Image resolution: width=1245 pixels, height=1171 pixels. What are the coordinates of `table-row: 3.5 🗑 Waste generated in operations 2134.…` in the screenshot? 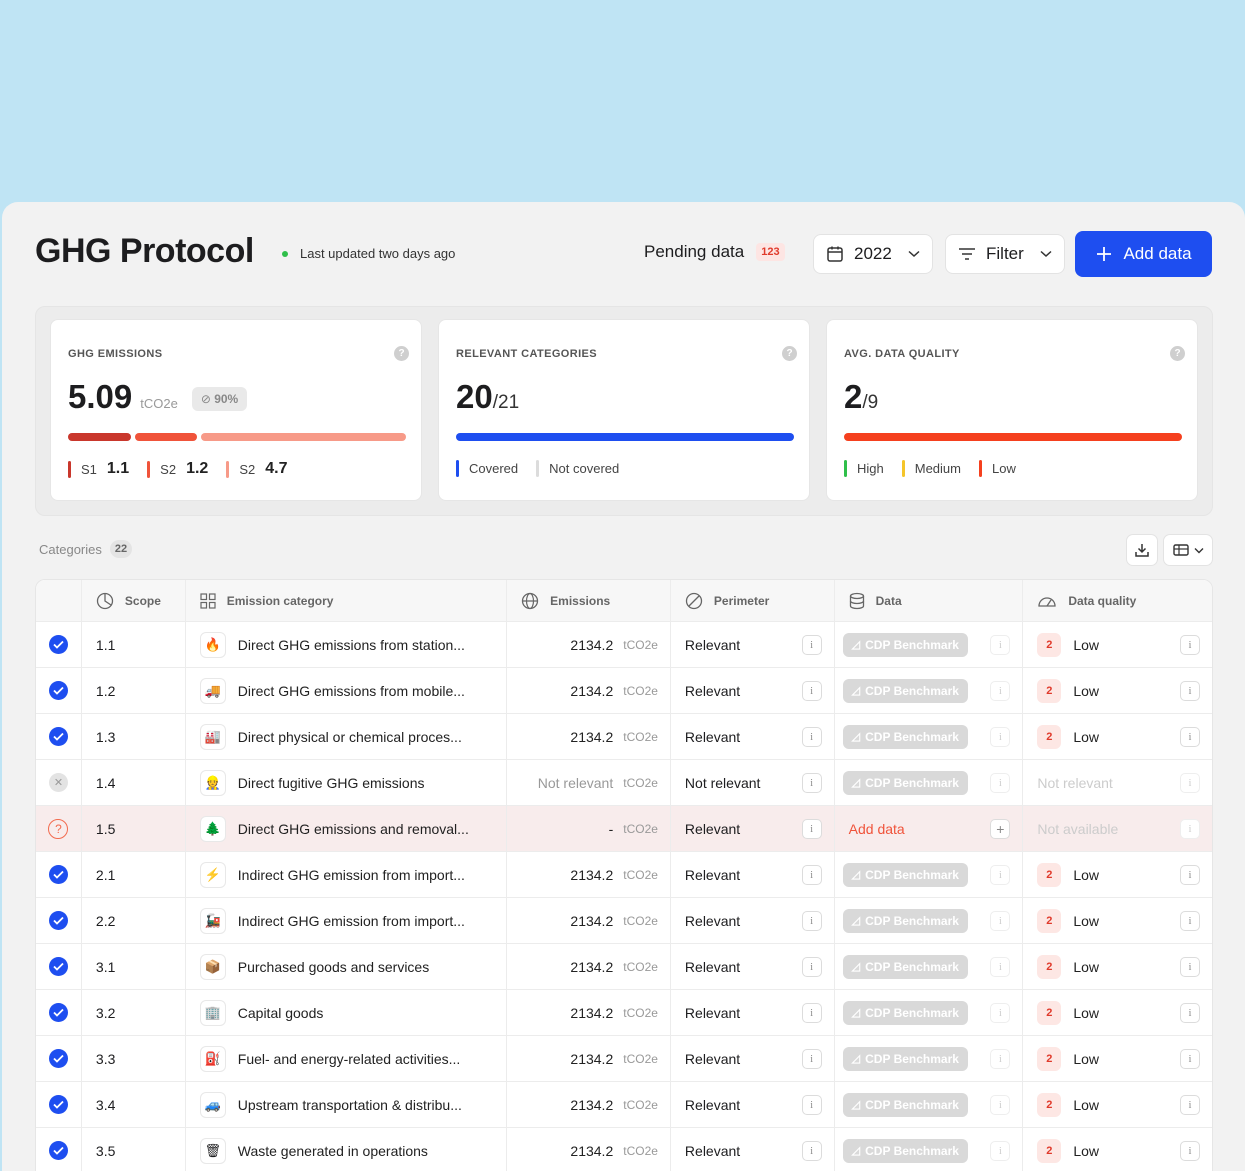 It's located at (624, 1149).